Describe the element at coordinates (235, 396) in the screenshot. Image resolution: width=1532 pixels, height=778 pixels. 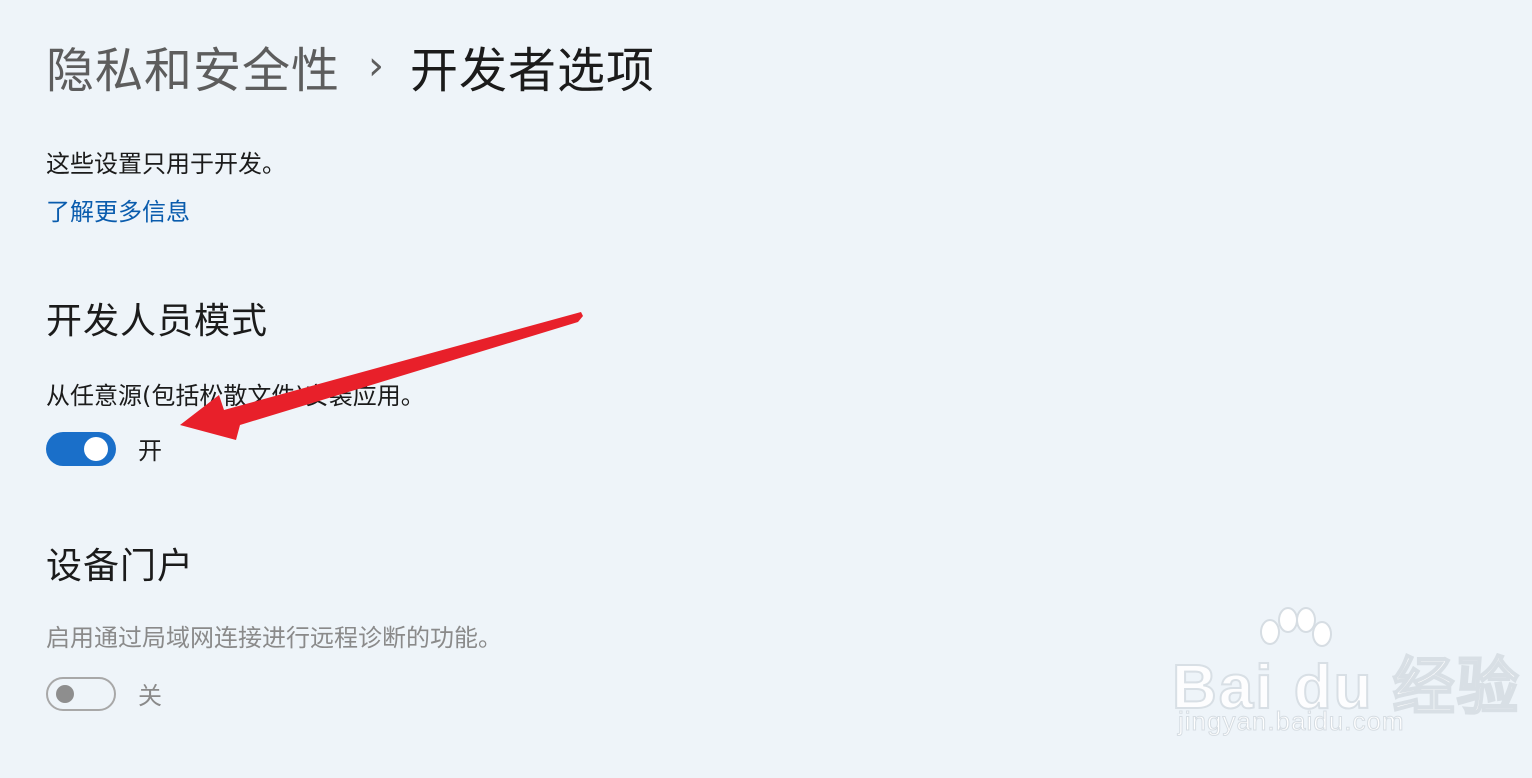
I see `developer-mode-description: 从任意源(包括松散文件)安装应用。` at that location.